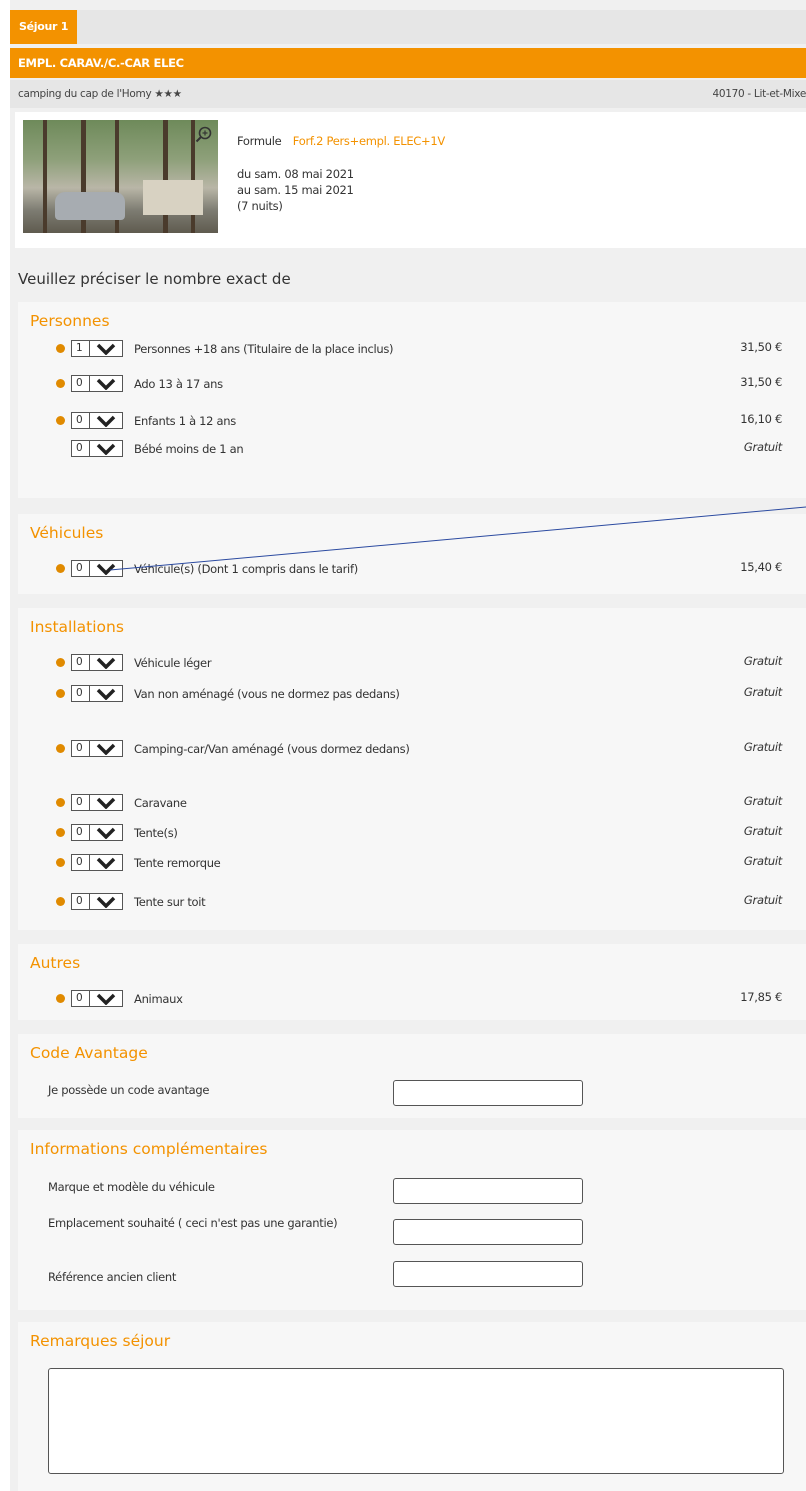 The width and height of the screenshot is (806, 1491). I want to click on nights-count: (7 nuits), so click(260, 206).